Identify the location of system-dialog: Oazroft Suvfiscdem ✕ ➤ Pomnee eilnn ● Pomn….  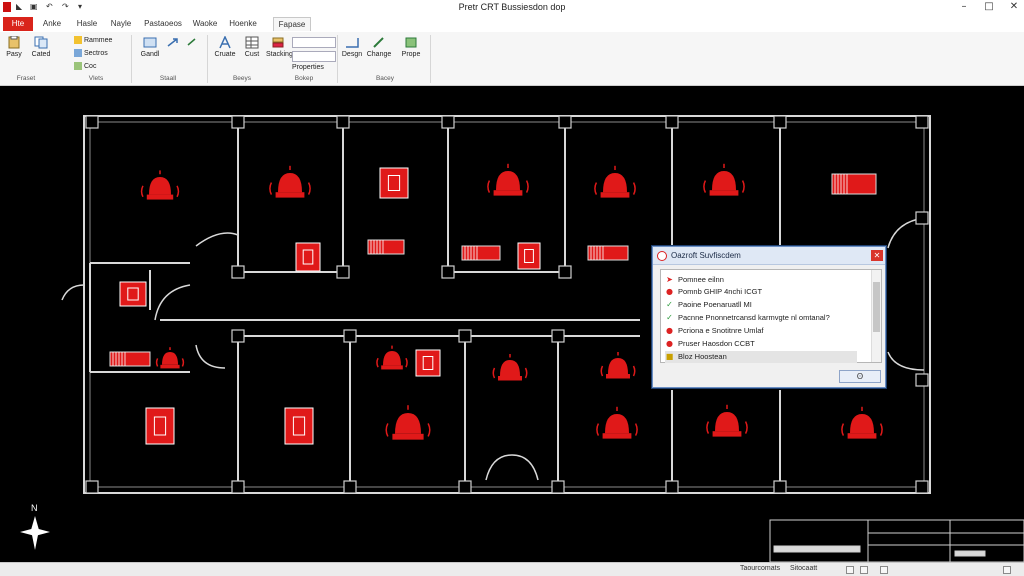
(769, 317).